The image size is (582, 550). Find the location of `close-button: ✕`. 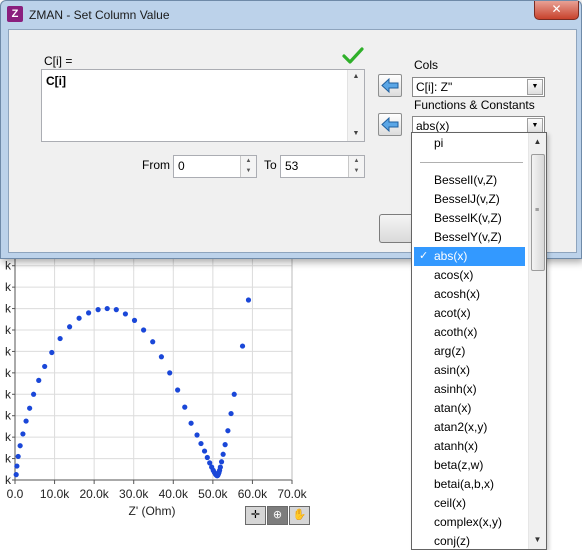

close-button: ✕ is located at coordinates (556, 10).